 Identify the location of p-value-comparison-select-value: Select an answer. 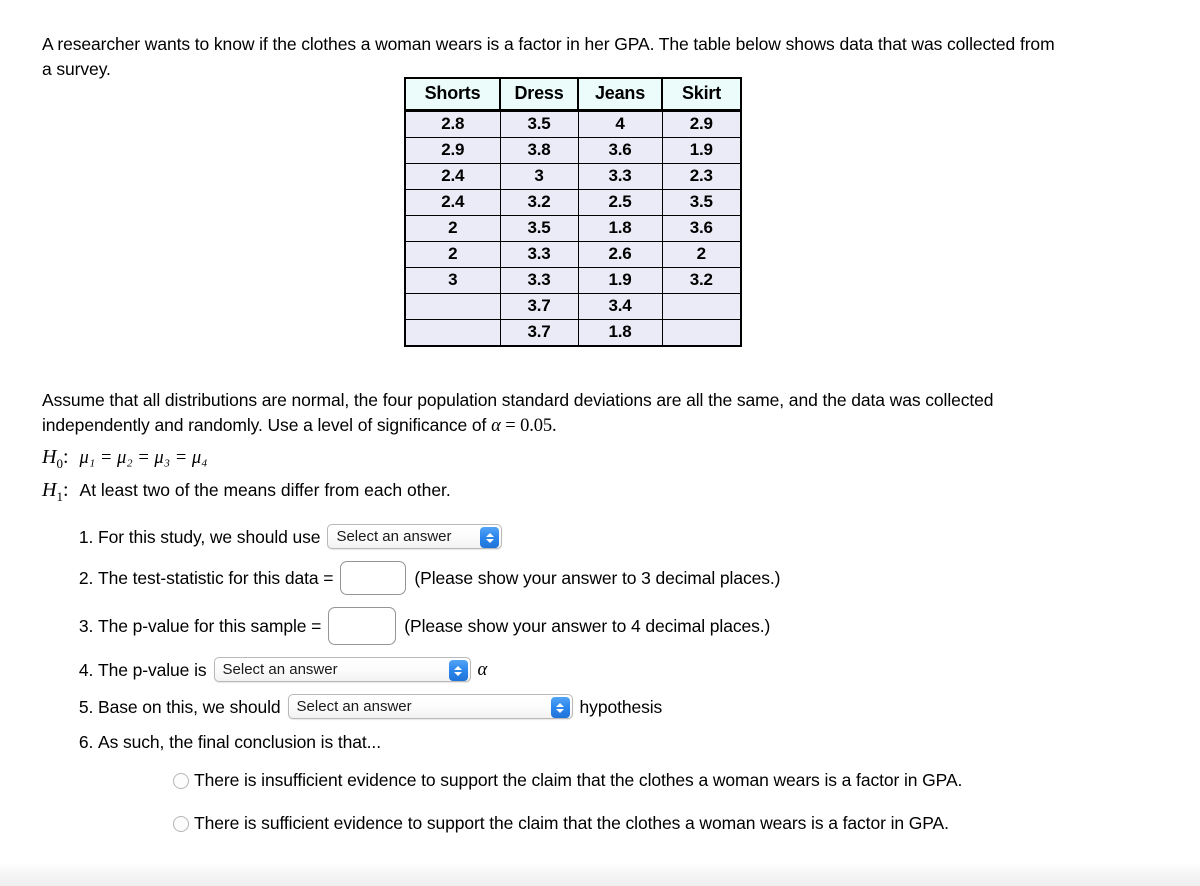
(280, 669).